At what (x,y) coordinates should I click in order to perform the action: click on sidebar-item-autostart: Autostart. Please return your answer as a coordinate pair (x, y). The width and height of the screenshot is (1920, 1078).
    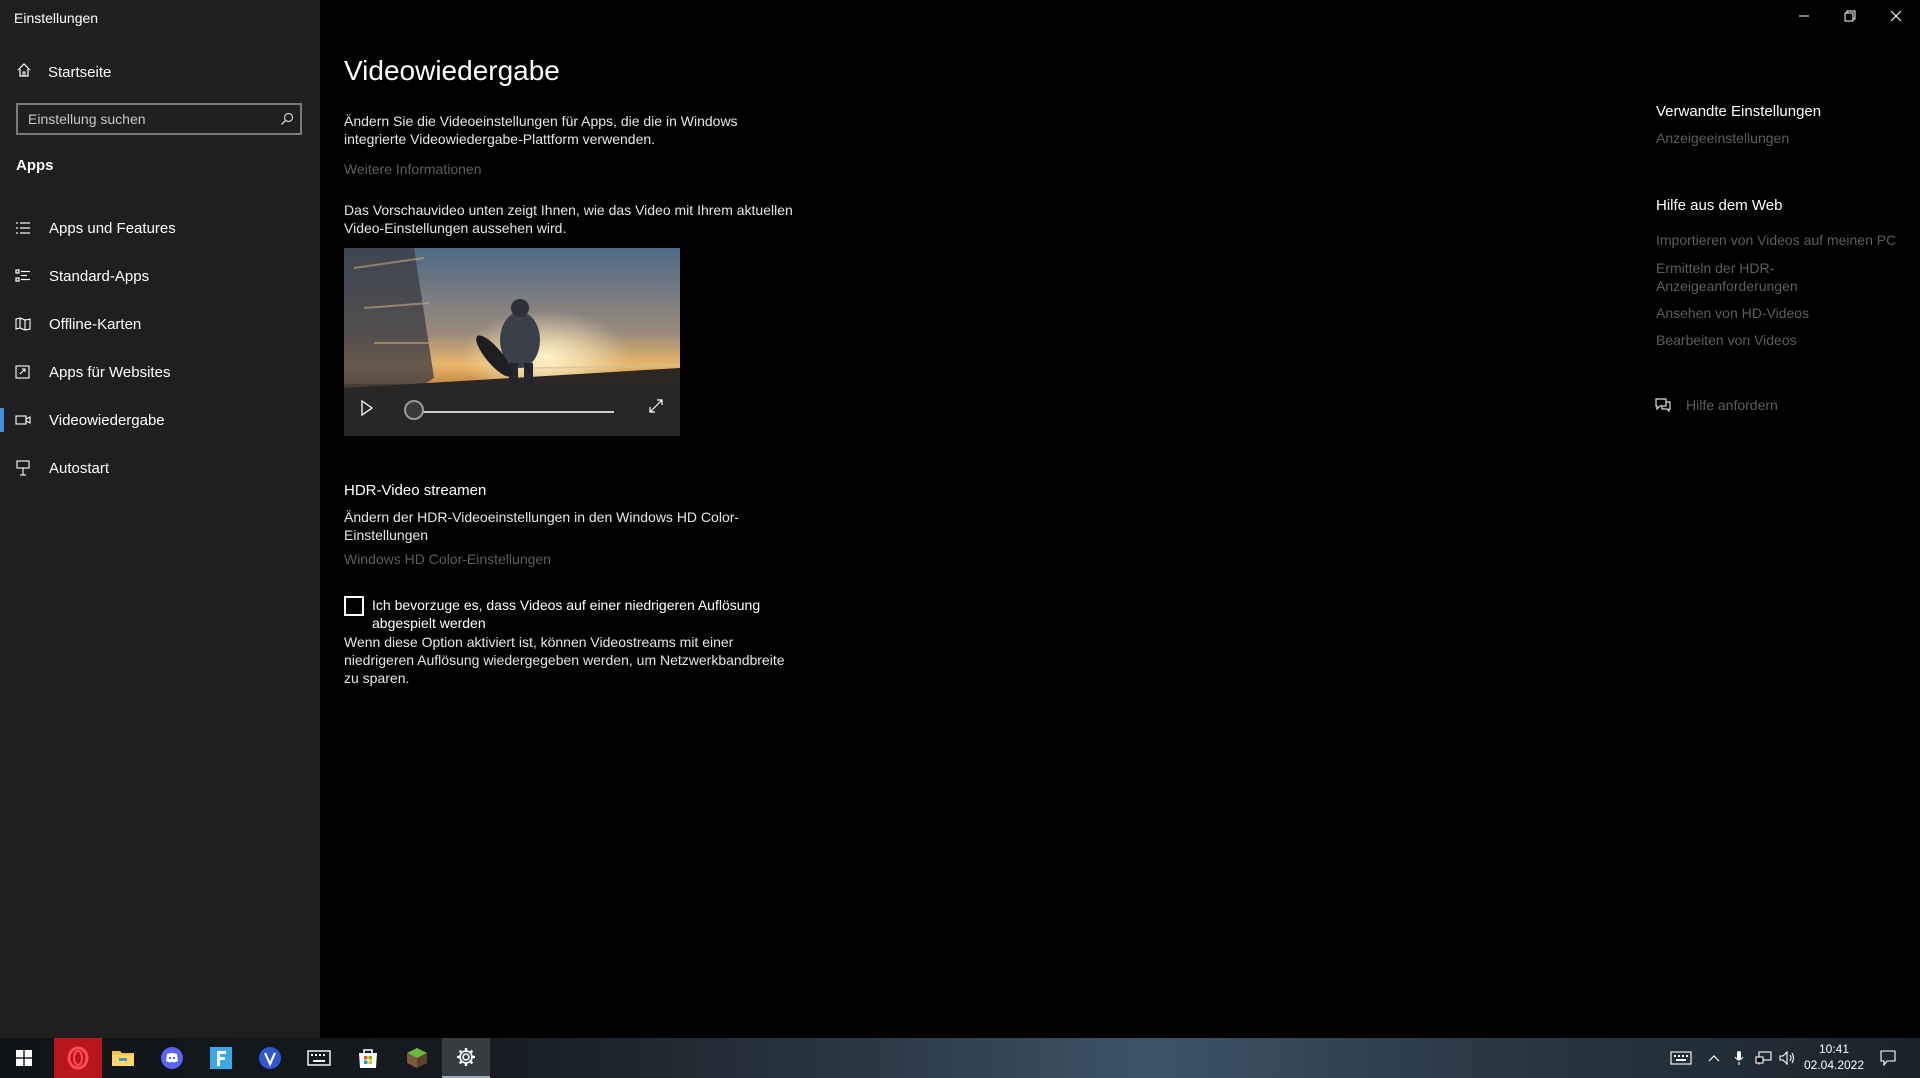
    Looking at the image, I should click on (160, 468).